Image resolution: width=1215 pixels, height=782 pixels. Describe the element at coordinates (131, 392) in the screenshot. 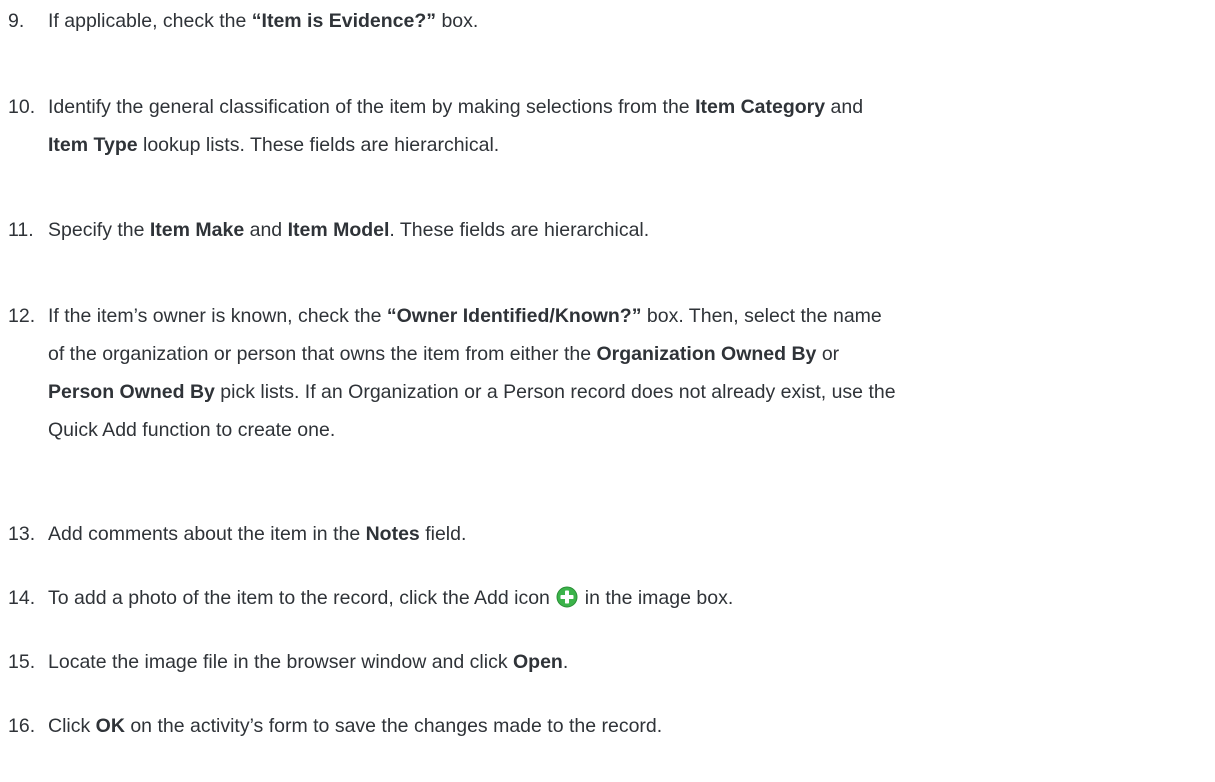

I see `ui-term: Person Owned By` at that location.